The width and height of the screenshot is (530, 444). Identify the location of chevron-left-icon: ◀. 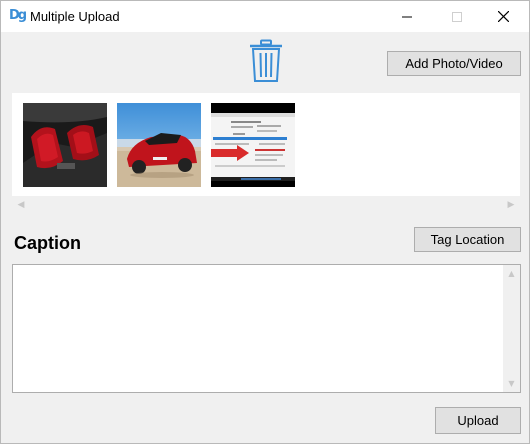
(21, 205).